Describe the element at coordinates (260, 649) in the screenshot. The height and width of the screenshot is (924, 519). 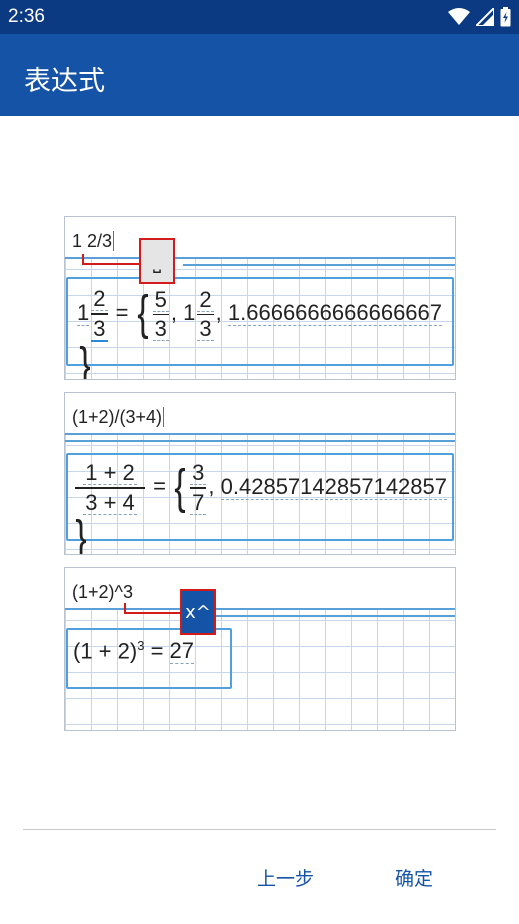
I see `example-card-power: (1+2)^3 (1 + 2)3 = 27 x^` at that location.